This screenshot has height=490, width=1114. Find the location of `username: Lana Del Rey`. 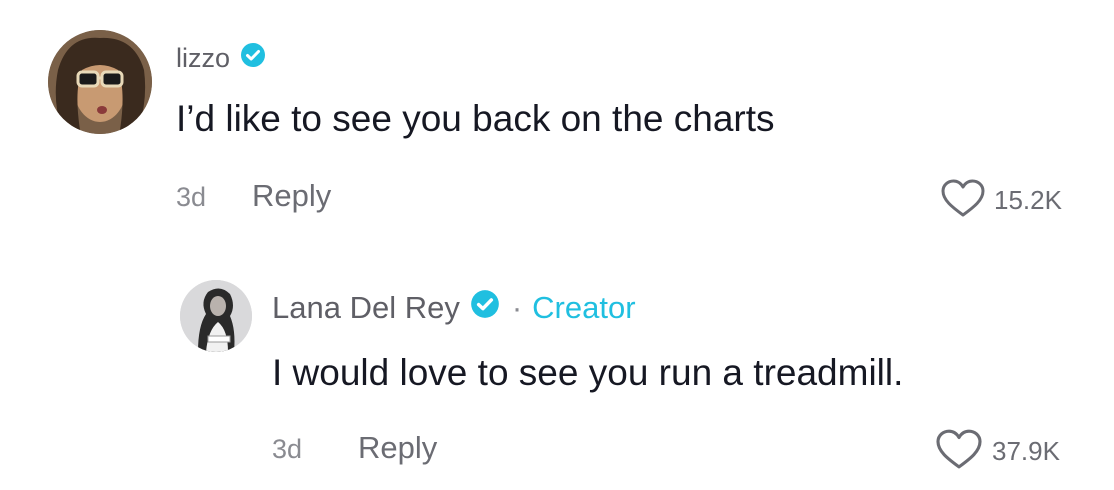

username: Lana Del Rey is located at coordinates (366, 308).